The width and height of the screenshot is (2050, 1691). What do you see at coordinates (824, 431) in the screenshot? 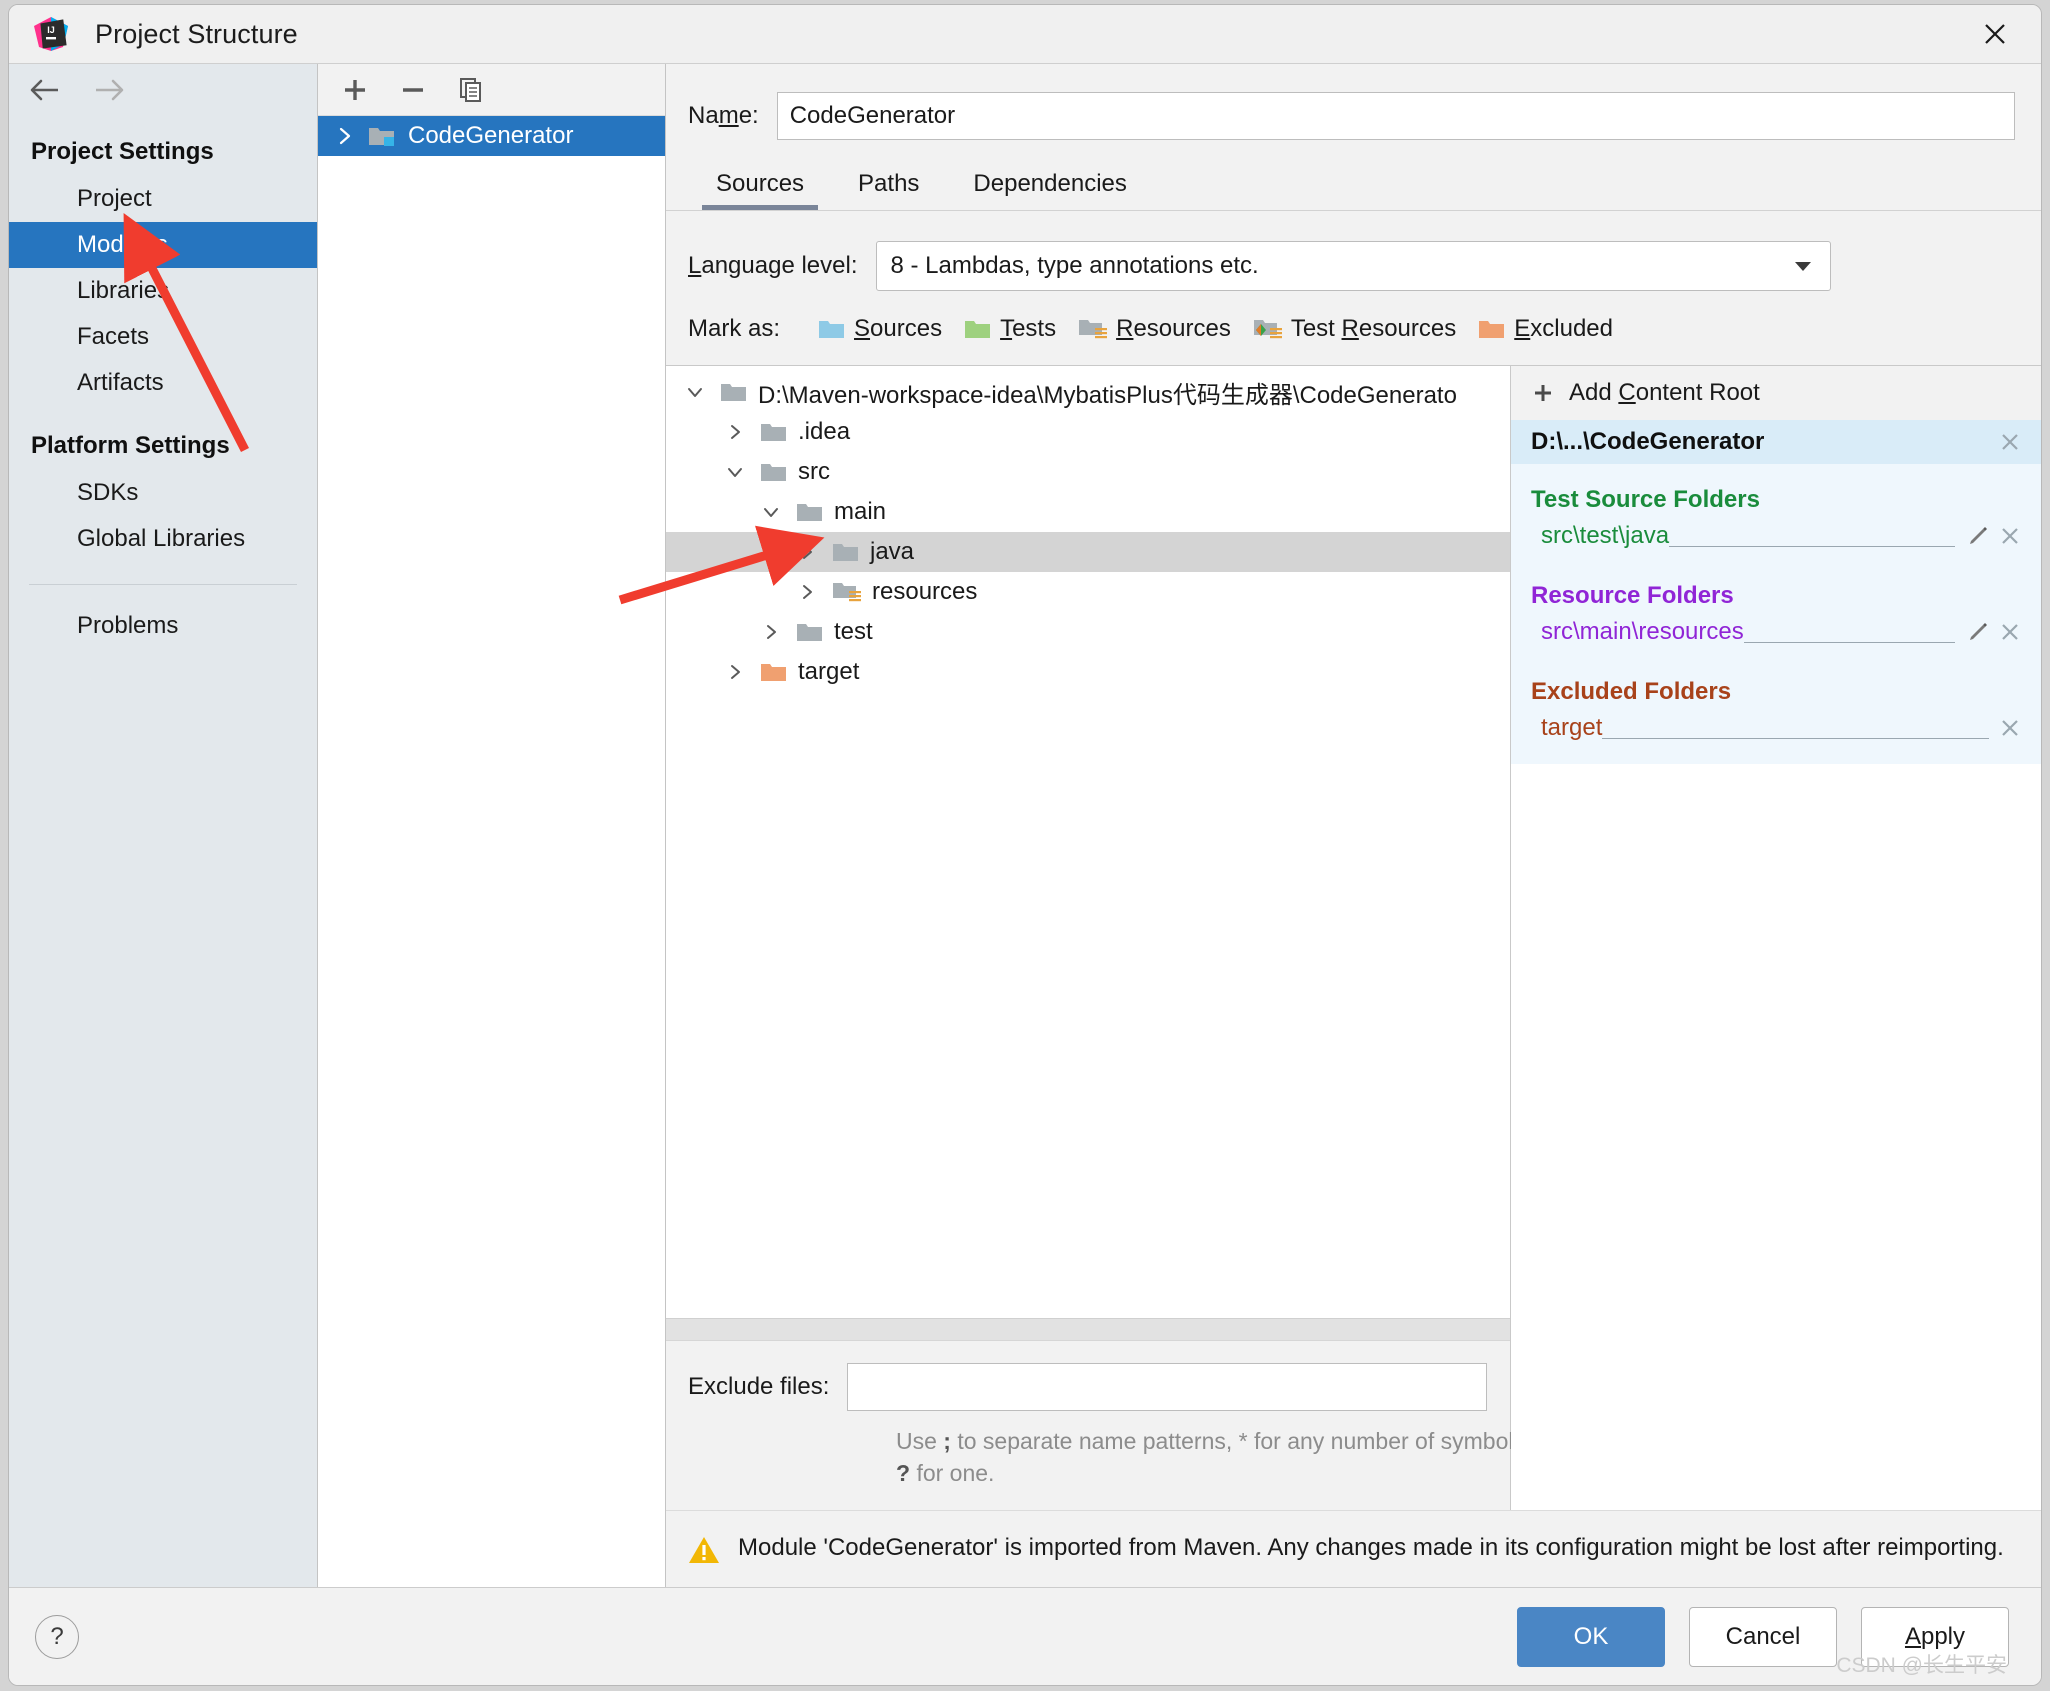
I see `tree-label-idea: .idea` at bounding box center [824, 431].